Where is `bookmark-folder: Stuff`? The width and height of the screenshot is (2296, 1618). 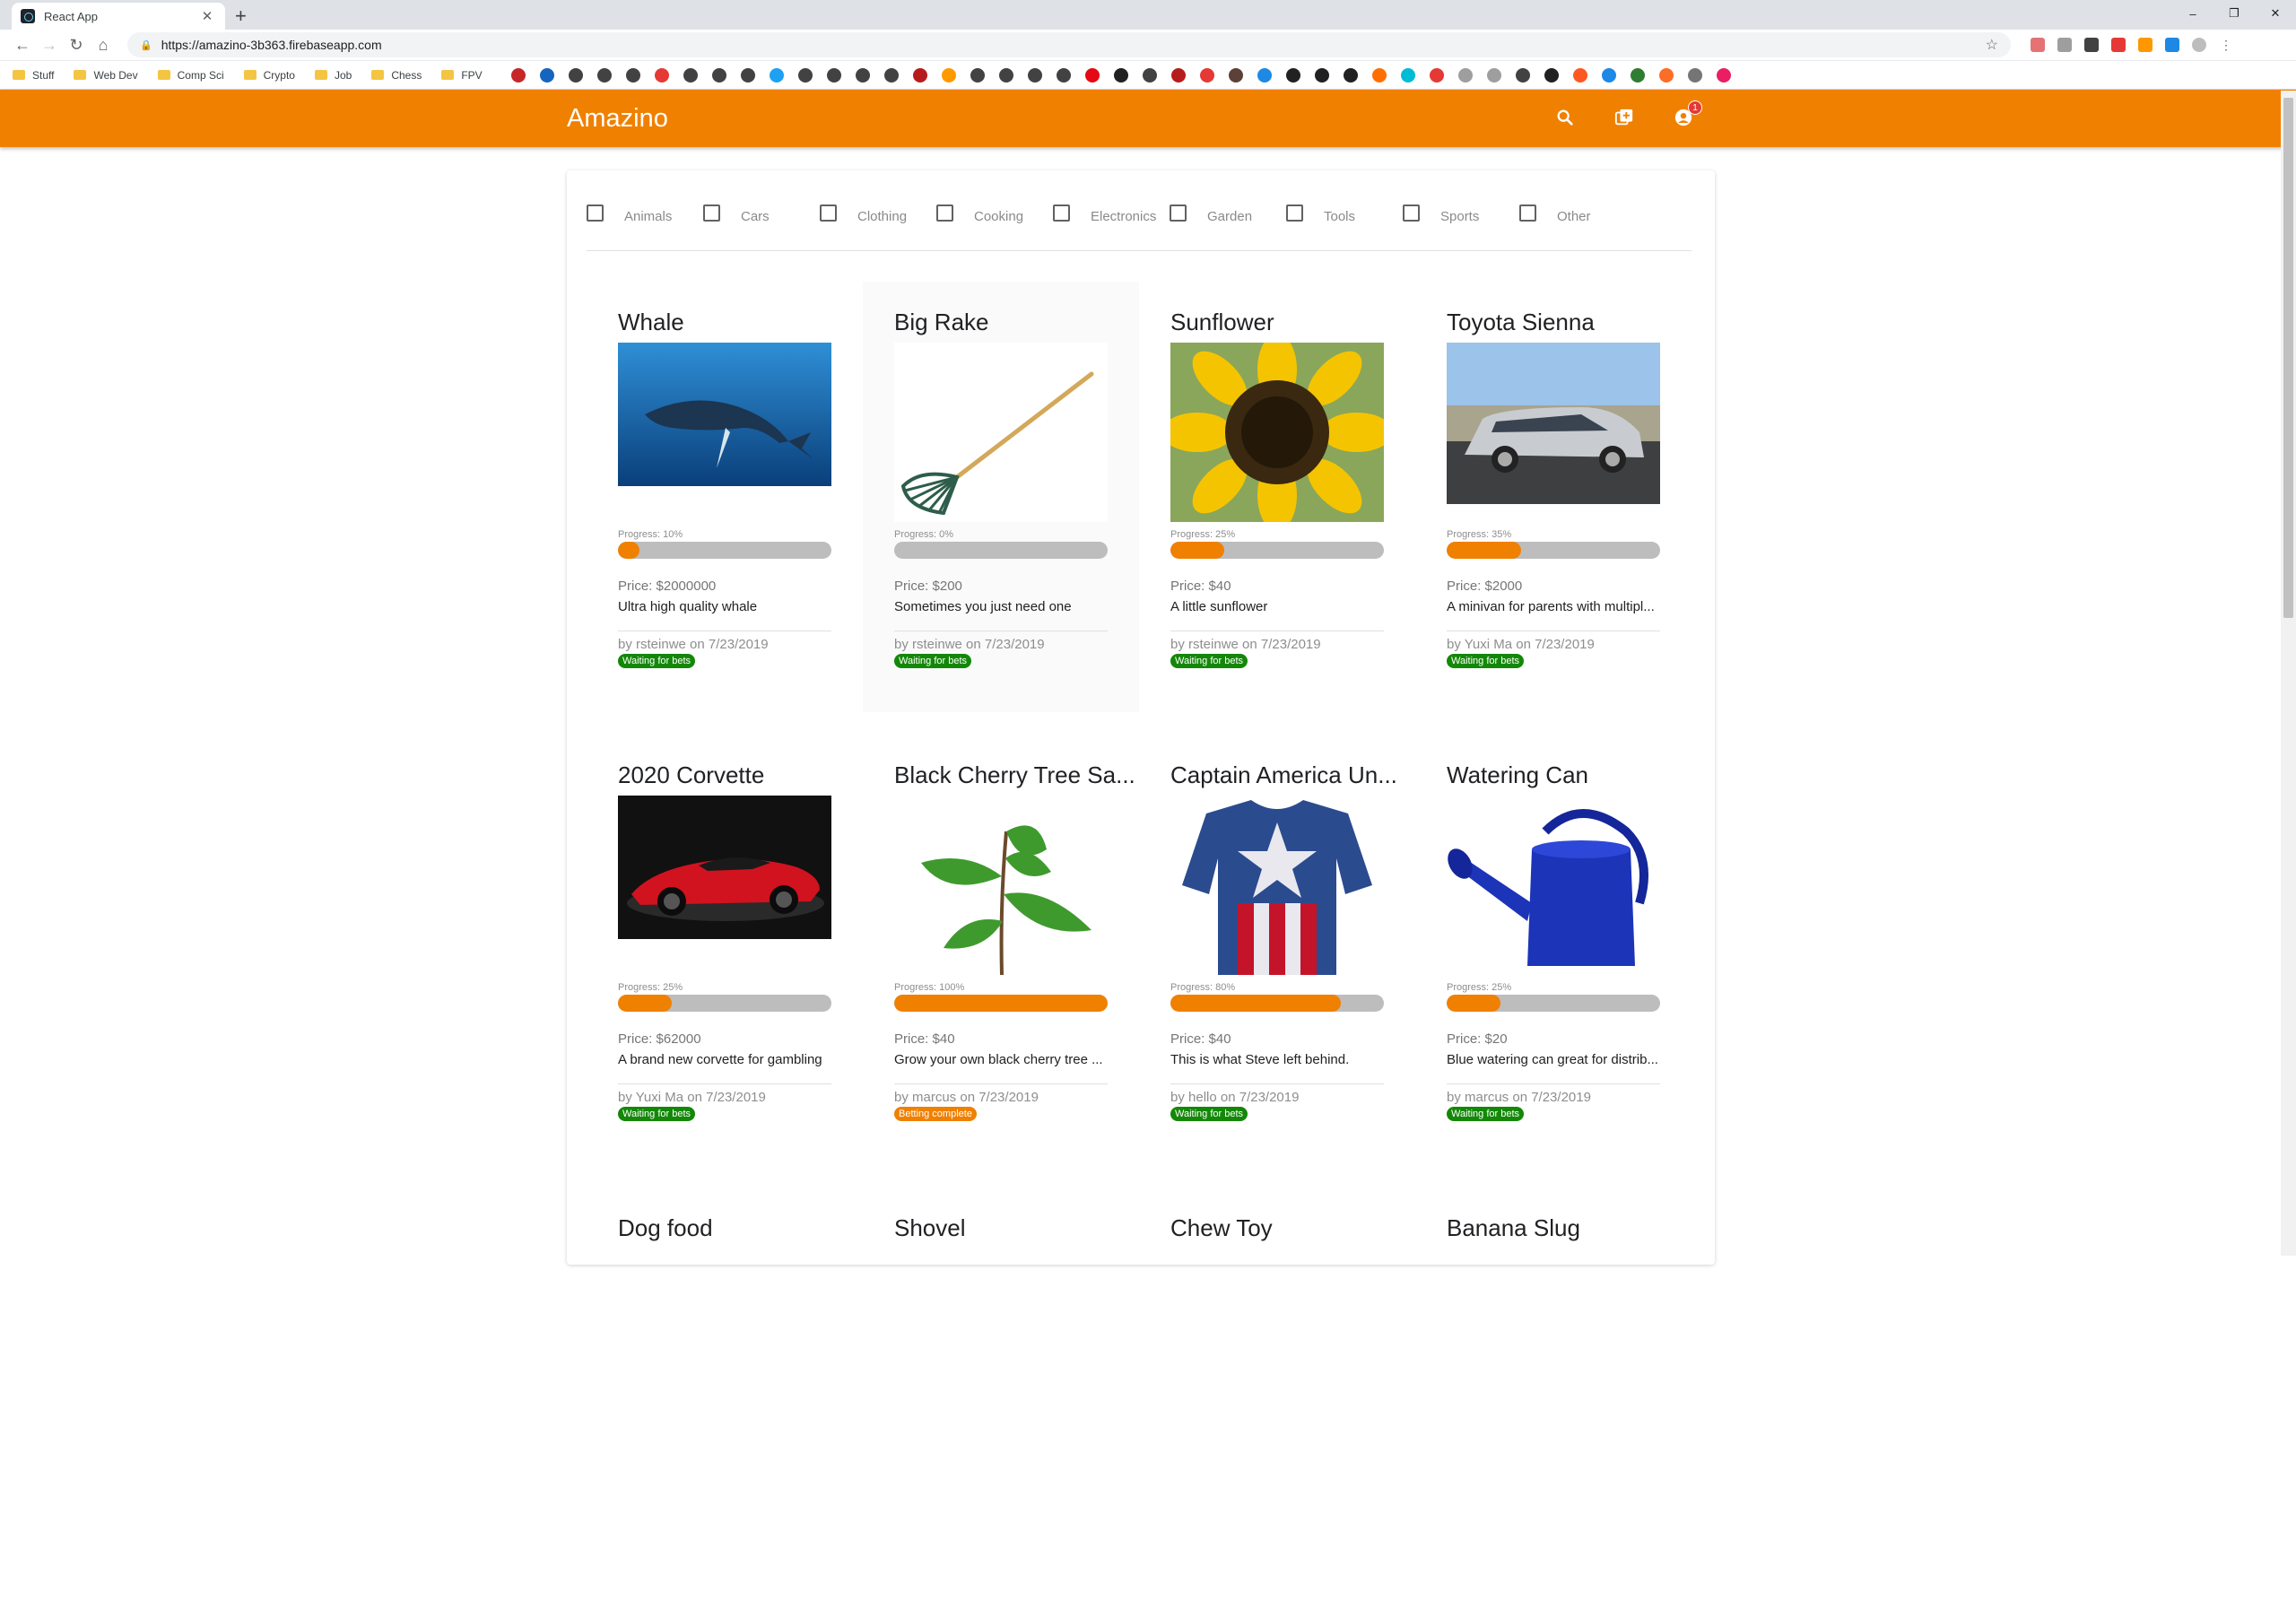 bookmark-folder: Stuff is located at coordinates (33, 75).